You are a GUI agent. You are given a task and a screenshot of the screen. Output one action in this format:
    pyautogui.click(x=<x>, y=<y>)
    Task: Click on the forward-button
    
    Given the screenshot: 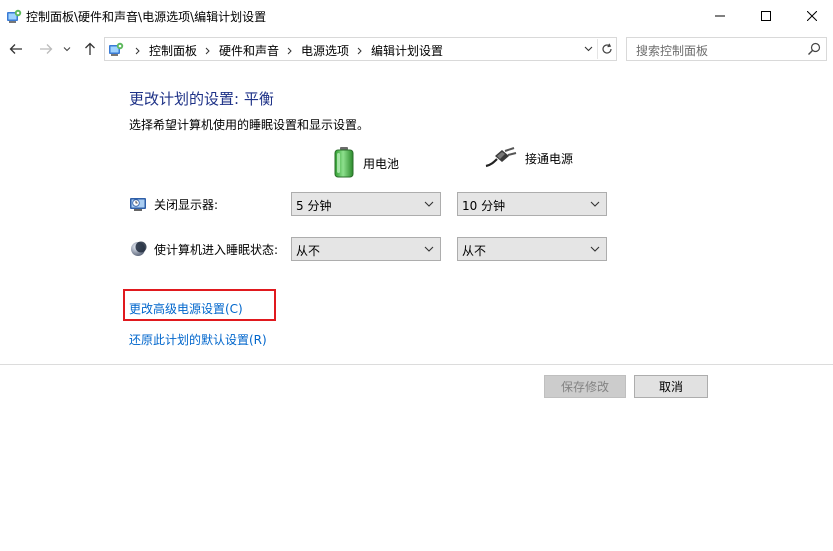 What is the action you would take?
    pyautogui.click(x=46, y=49)
    